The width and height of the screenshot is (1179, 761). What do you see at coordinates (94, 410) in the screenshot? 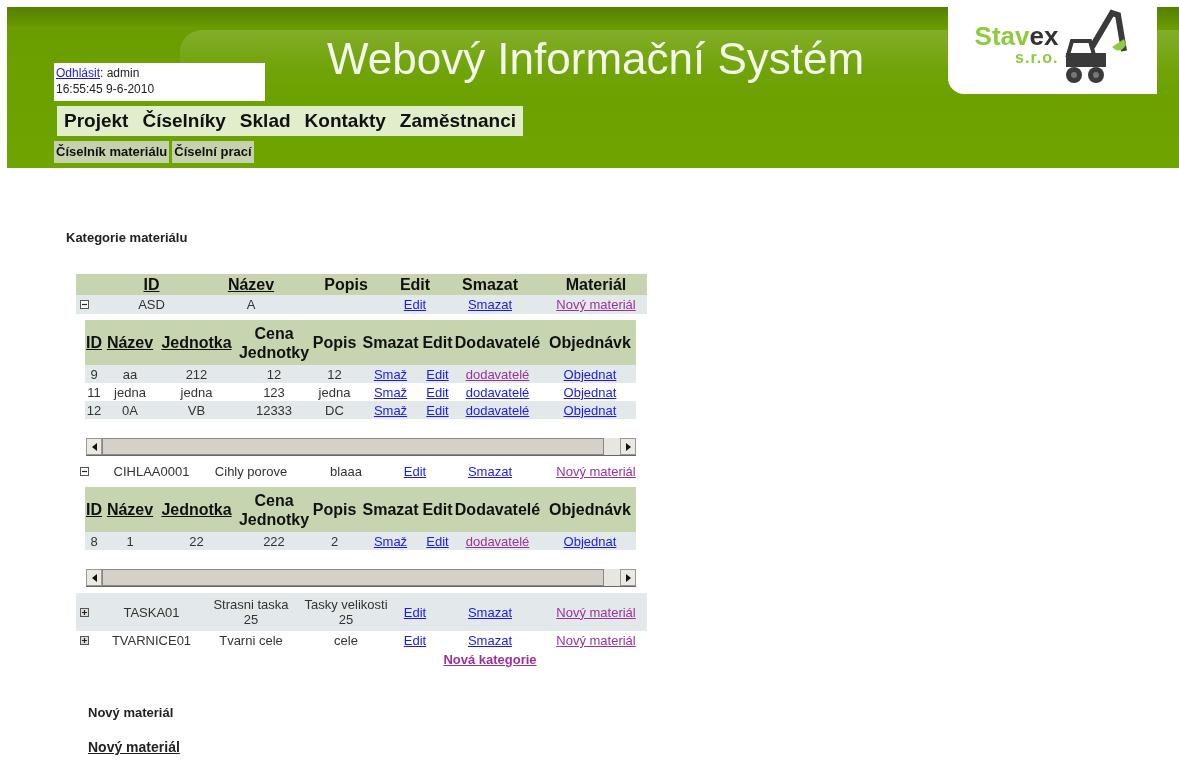
I see `table-cell: 12` at bounding box center [94, 410].